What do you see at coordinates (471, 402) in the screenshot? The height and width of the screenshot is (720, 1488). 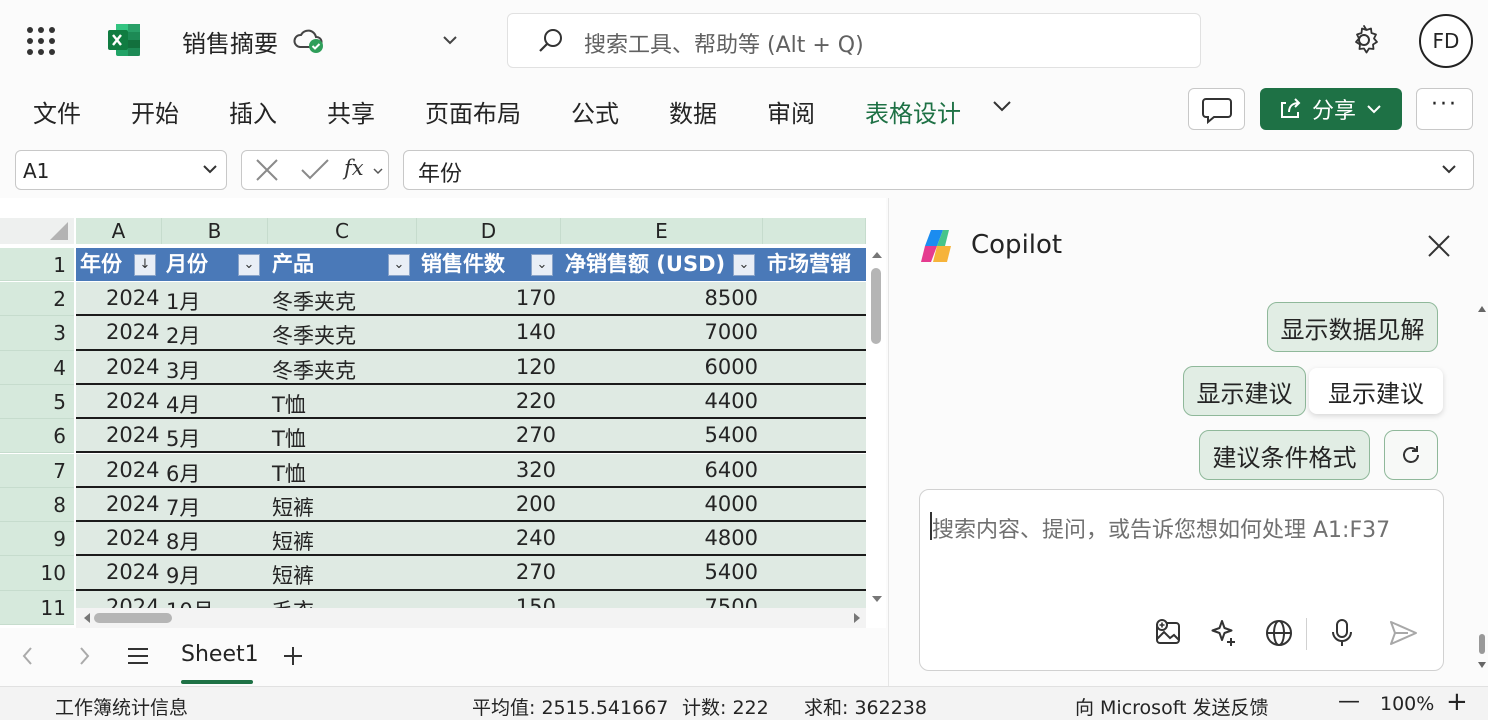 I see `table-row: 2024 4月 T恤 220 4400` at bounding box center [471, 402].